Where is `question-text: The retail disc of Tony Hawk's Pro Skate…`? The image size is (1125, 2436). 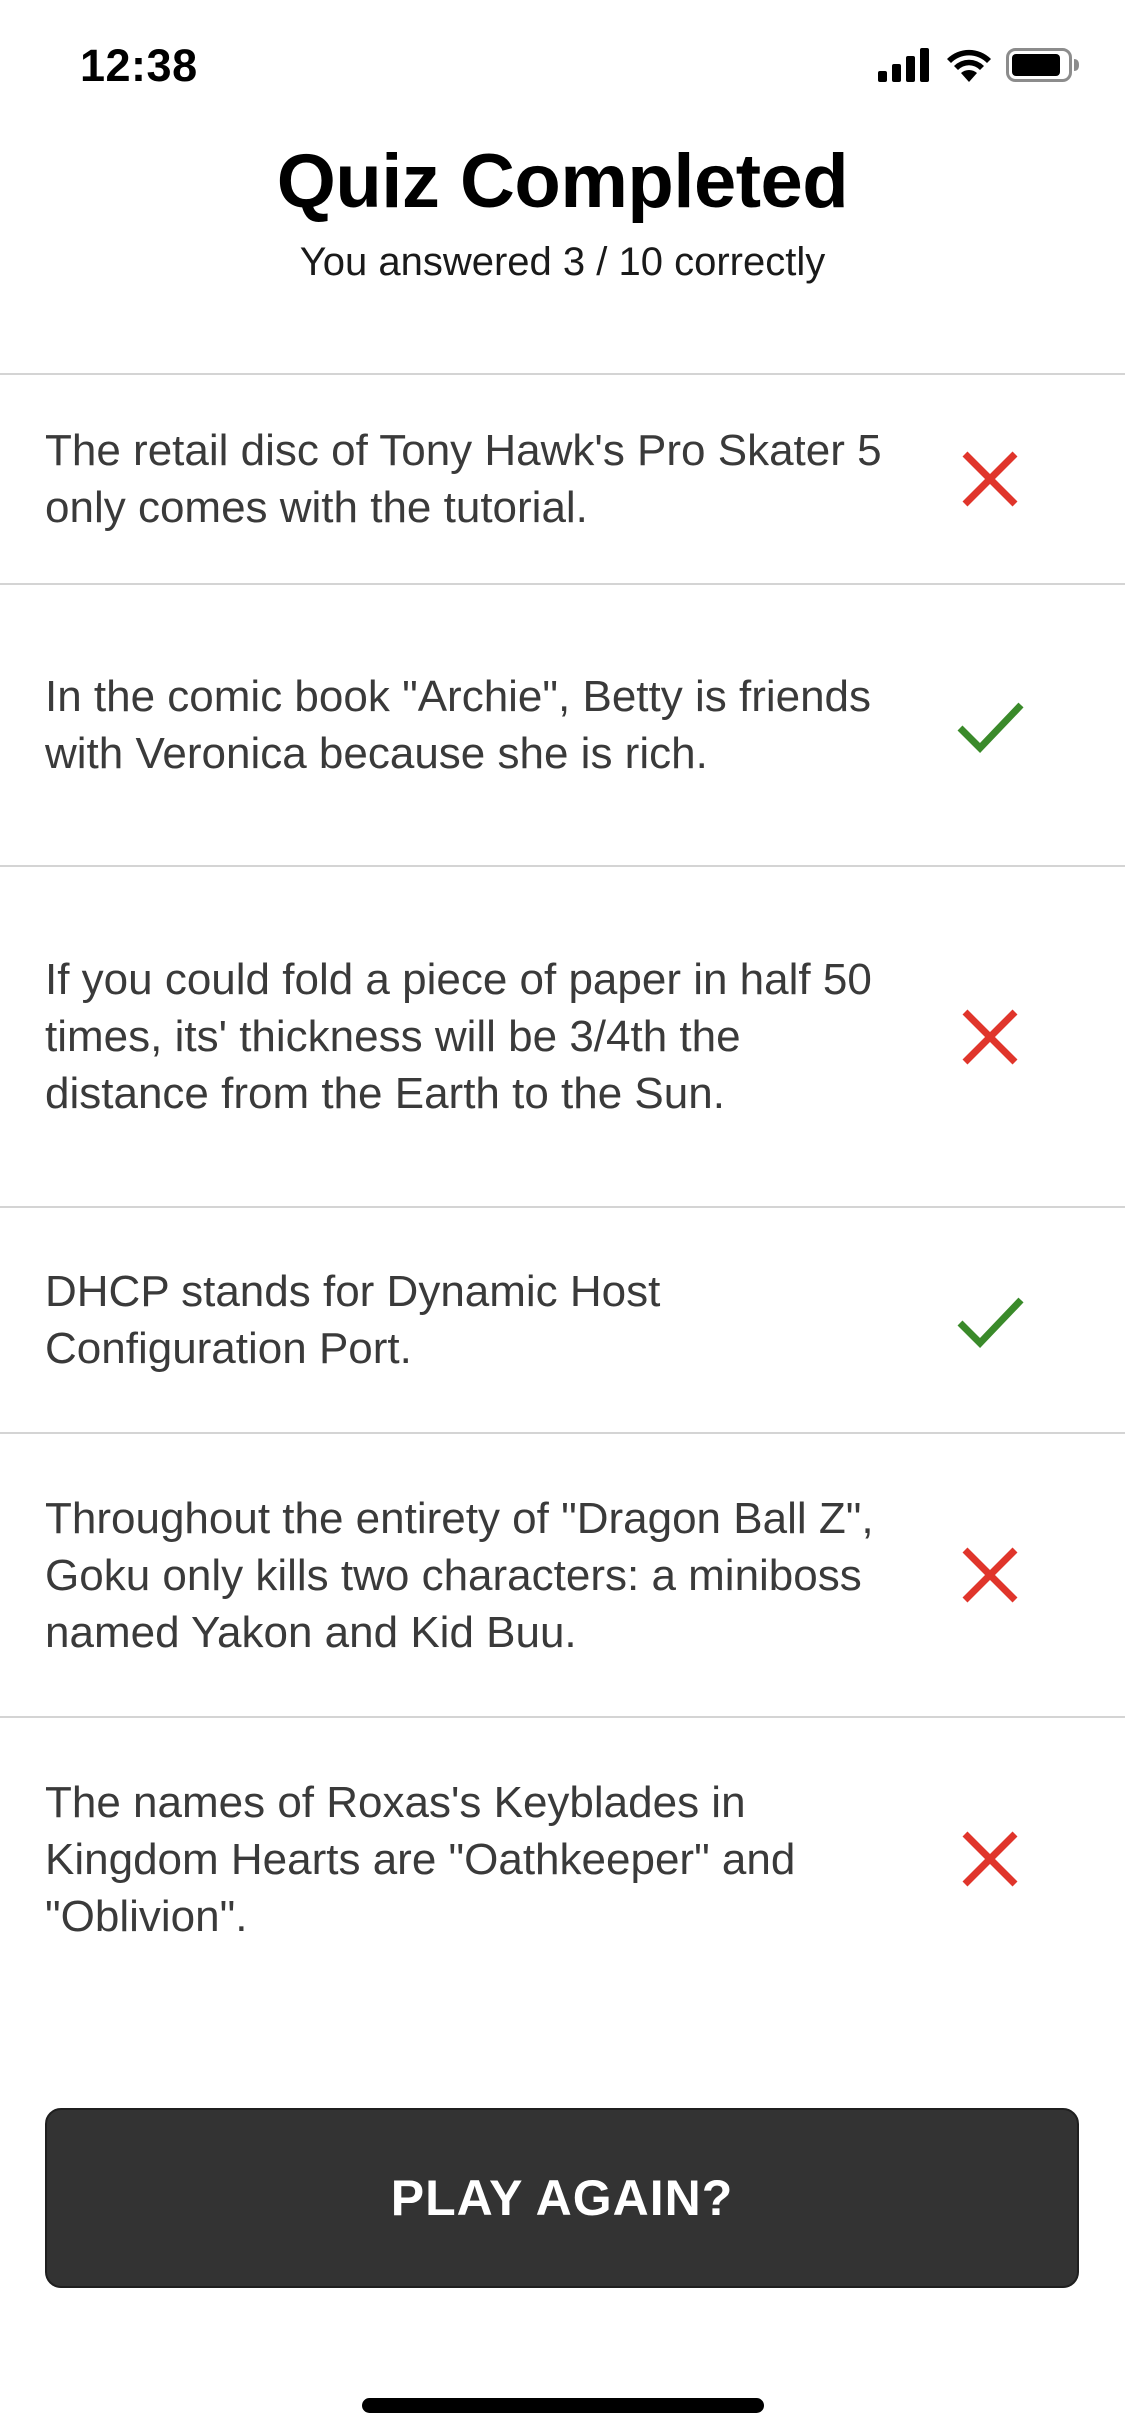 question-text: The retail disc of Tony Hawk's Pro Skate… is located at coordinates (463, 479).